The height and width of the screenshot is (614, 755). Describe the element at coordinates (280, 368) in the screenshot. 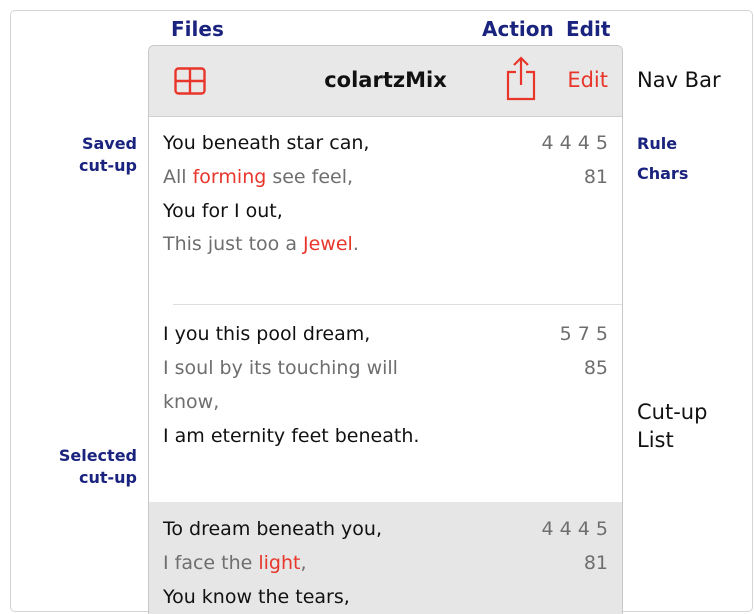

I see `cutup-line: I soul by its touching will` at that location.